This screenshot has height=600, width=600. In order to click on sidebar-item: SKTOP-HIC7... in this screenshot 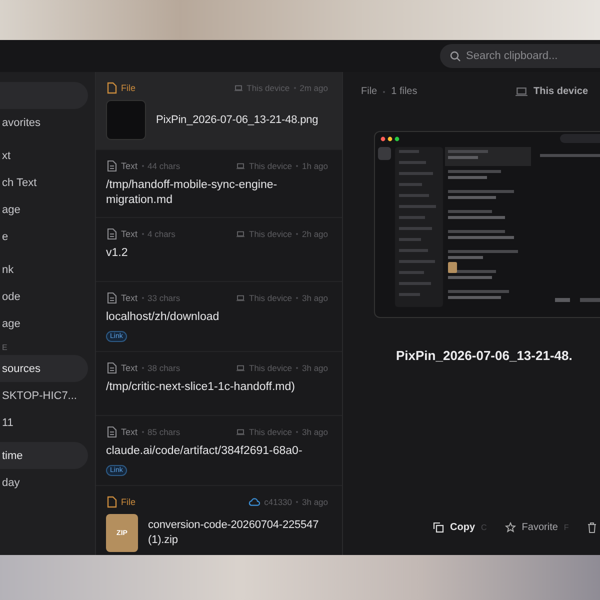, I will do `click(44, 395)`.